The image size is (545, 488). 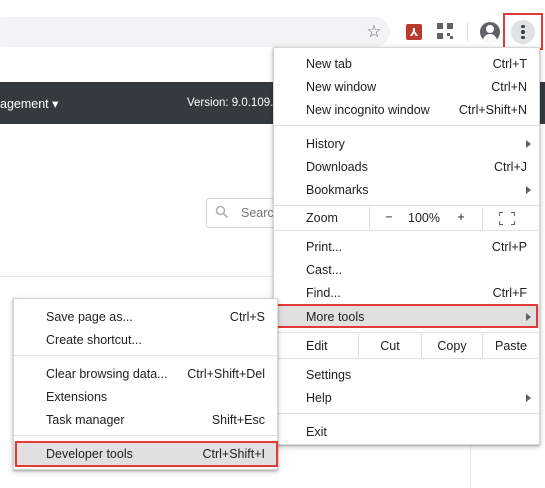 What do you see at coordinates (337, 189) in the screenshot?
I see `menu-label: Bookmarks` at bounding box center [337, 189].